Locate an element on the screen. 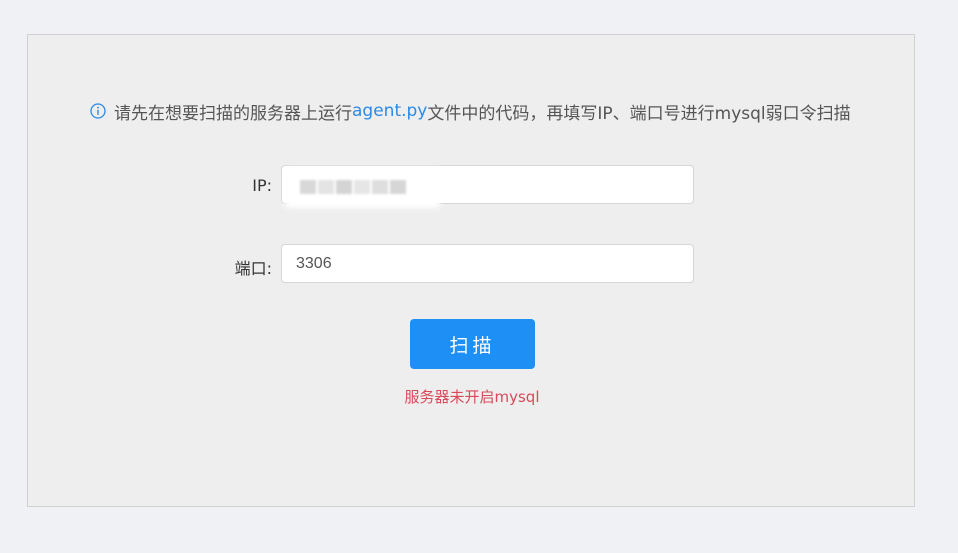 The width and height of the screenshot is (958, 553). info-icon is located at coordinates (98, 111).